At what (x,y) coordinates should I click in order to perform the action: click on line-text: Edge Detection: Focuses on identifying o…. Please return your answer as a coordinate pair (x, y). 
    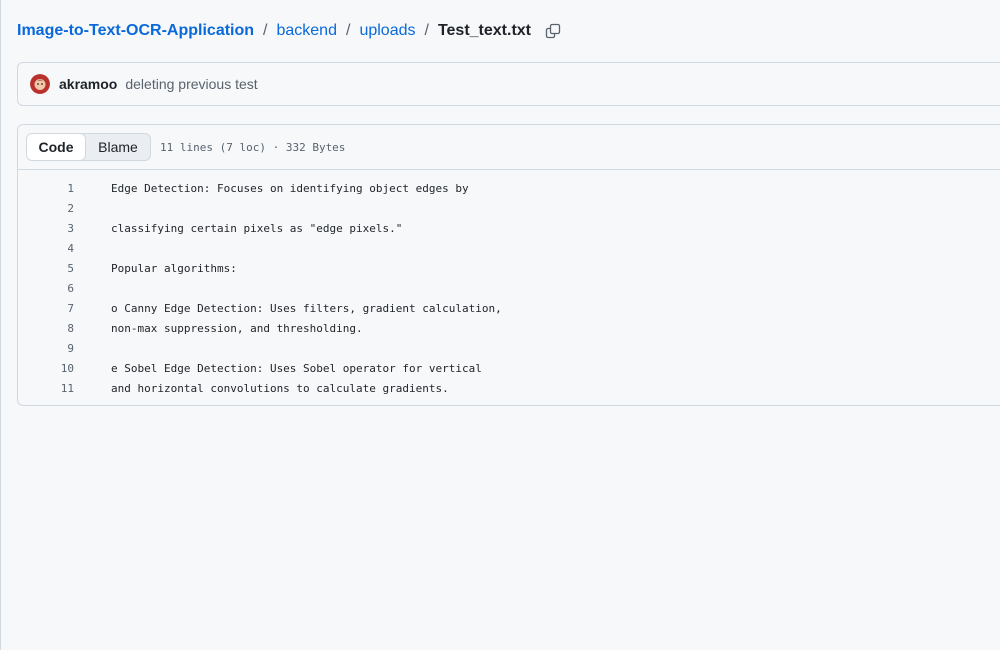
    Looking at the image, I should click on (290, 188).